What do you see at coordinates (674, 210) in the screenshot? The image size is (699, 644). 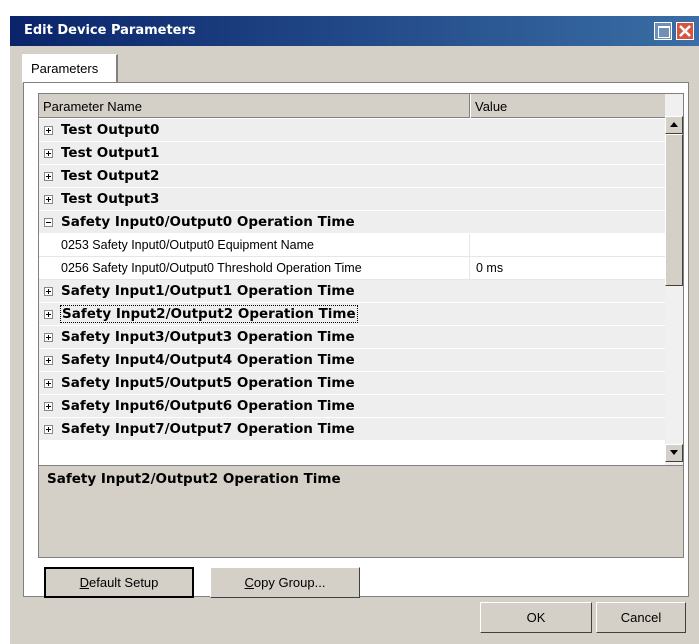 I see `scroll-thumb` at bounding box center [674, 210].